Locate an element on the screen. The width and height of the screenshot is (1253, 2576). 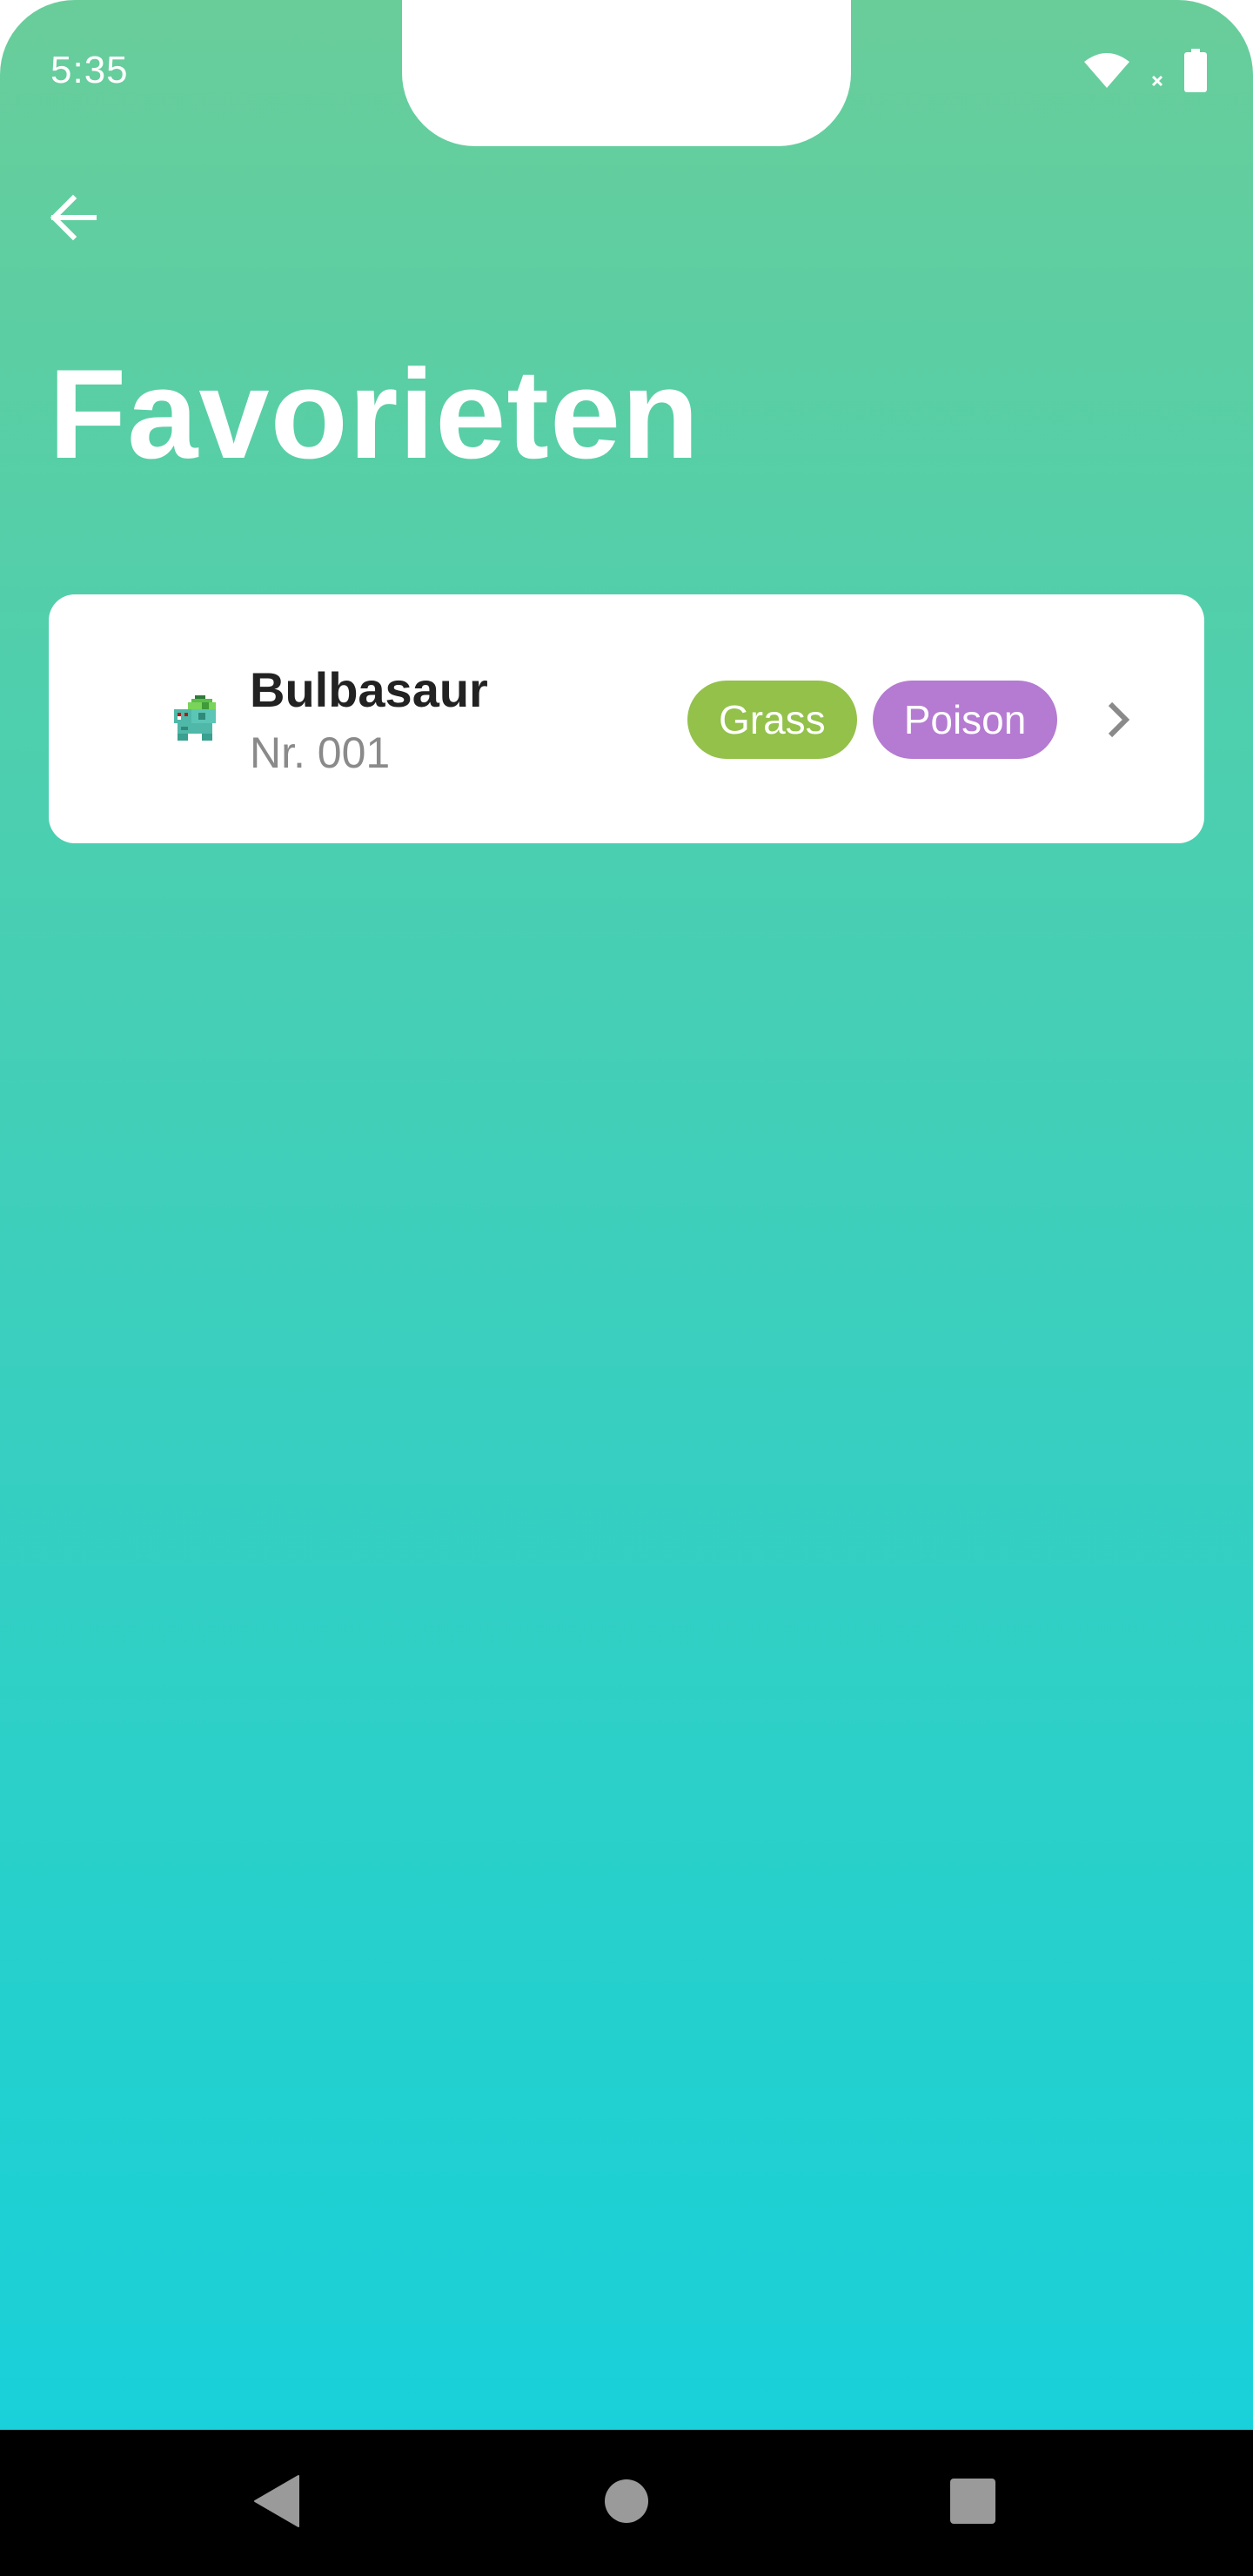
system-nav-bar is located at coordinates (626, 2503).